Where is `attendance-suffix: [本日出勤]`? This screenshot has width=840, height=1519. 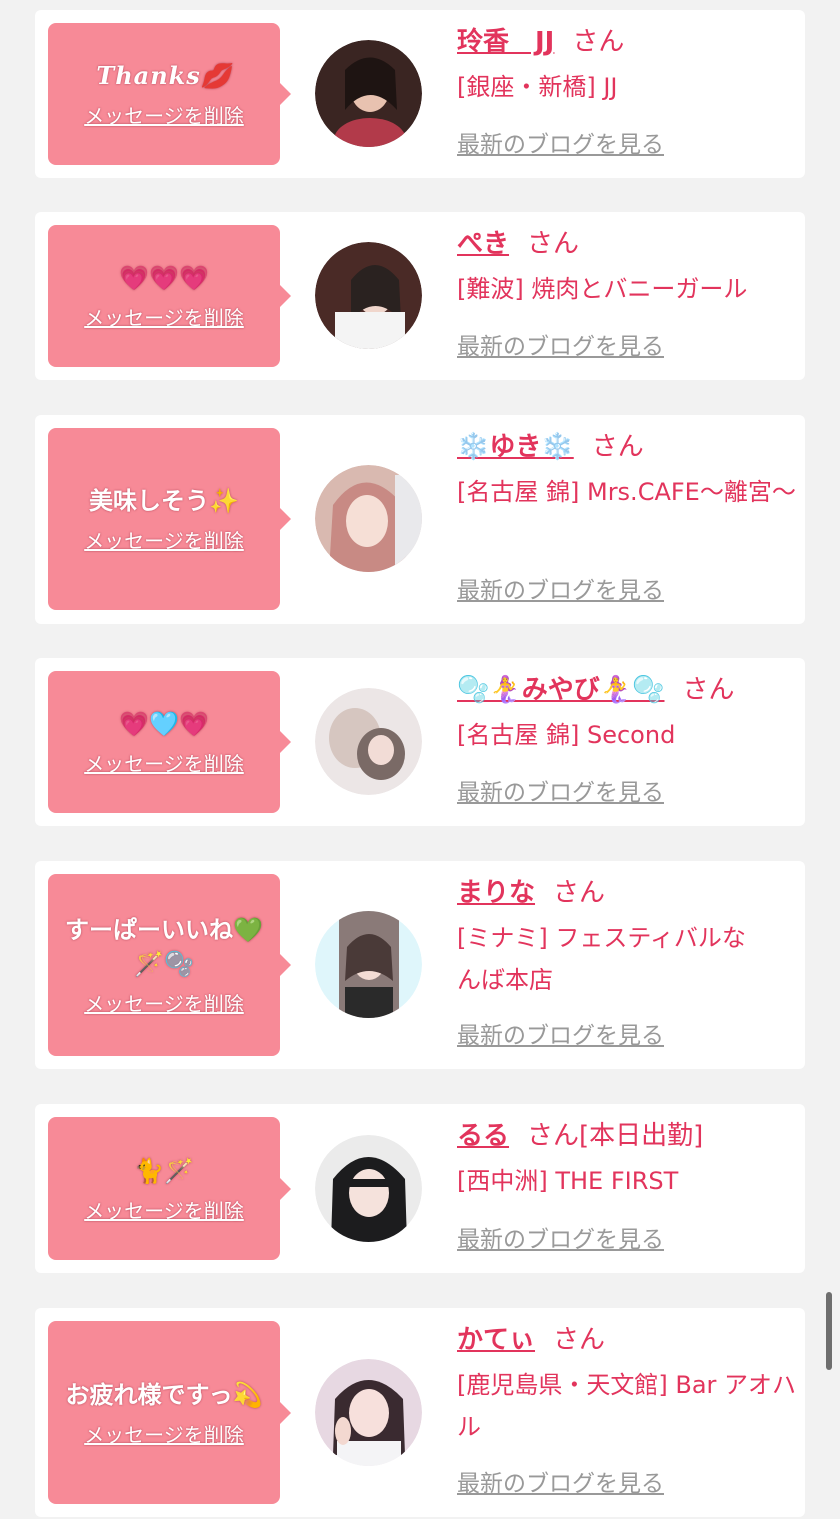
attendance-suffix: [本日出勤] is located at coordinates (641, 1136).